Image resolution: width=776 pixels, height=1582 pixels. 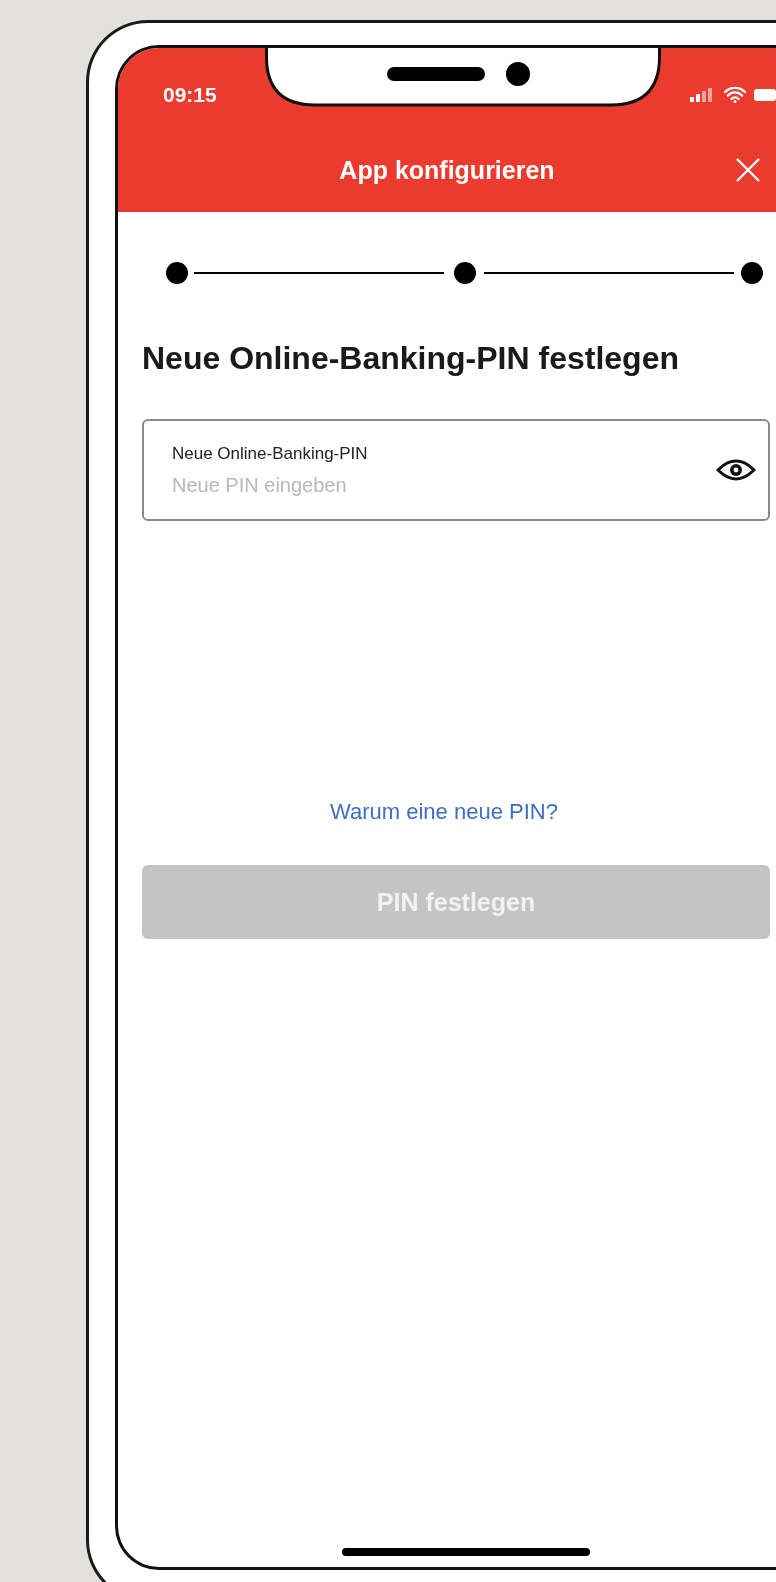 What do you see at coordinates (736, 470) in the screenshot?
I see `eye-icon` at bounding box center [736, 470].